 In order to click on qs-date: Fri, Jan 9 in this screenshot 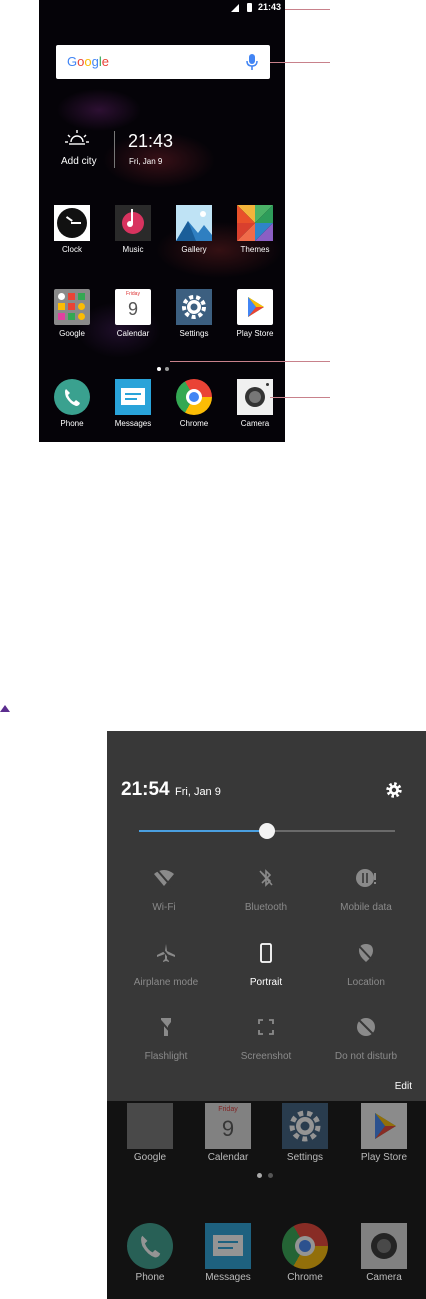, I will do `click(198, 792)`.